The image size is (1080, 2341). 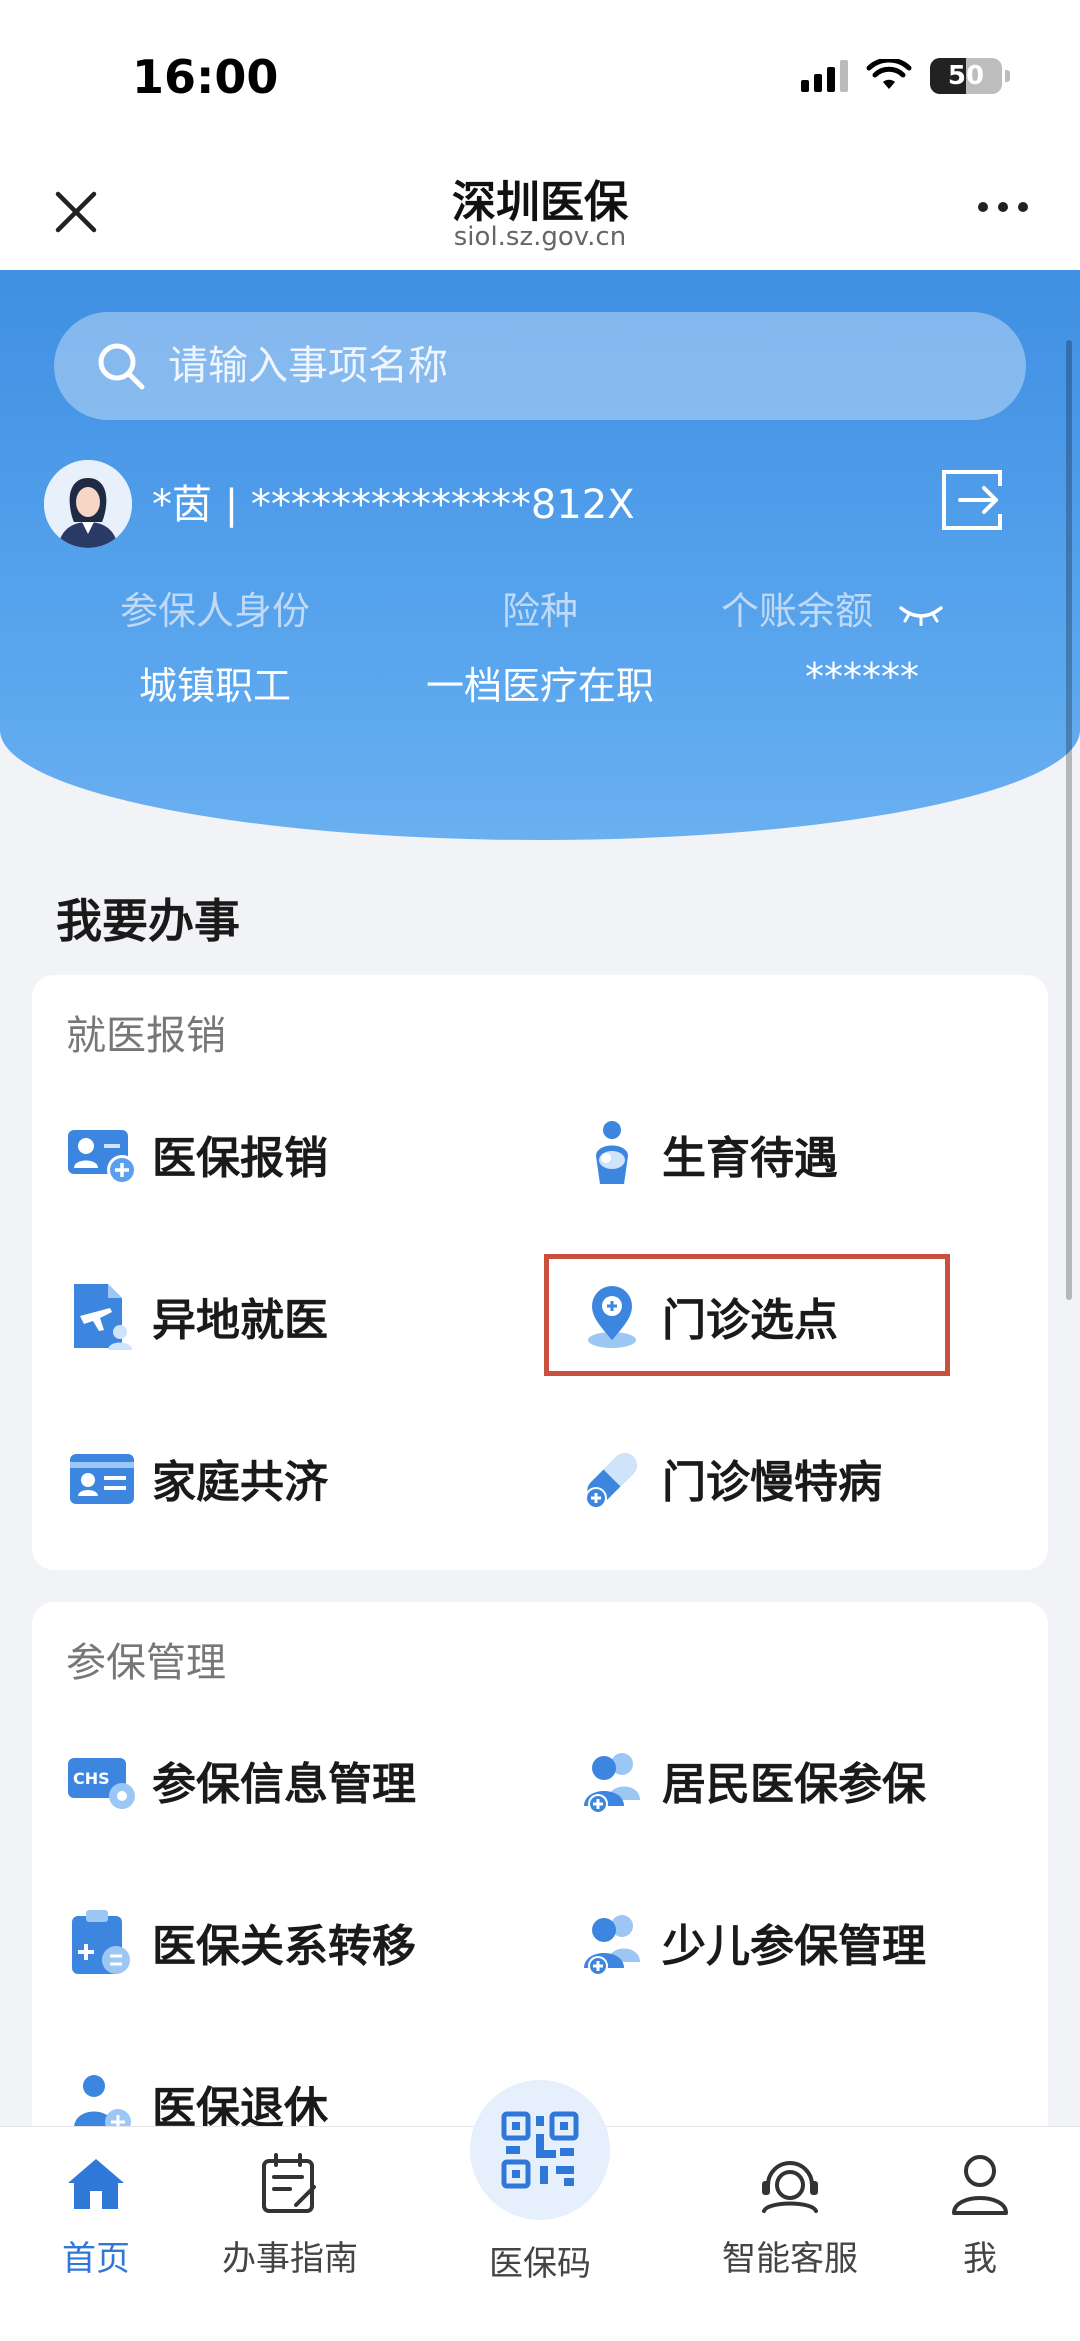 What do you see at coordinates (146, 1663) in the screenshot?
I see `card-title: 参保管理` at bounding box center [146, 1663].